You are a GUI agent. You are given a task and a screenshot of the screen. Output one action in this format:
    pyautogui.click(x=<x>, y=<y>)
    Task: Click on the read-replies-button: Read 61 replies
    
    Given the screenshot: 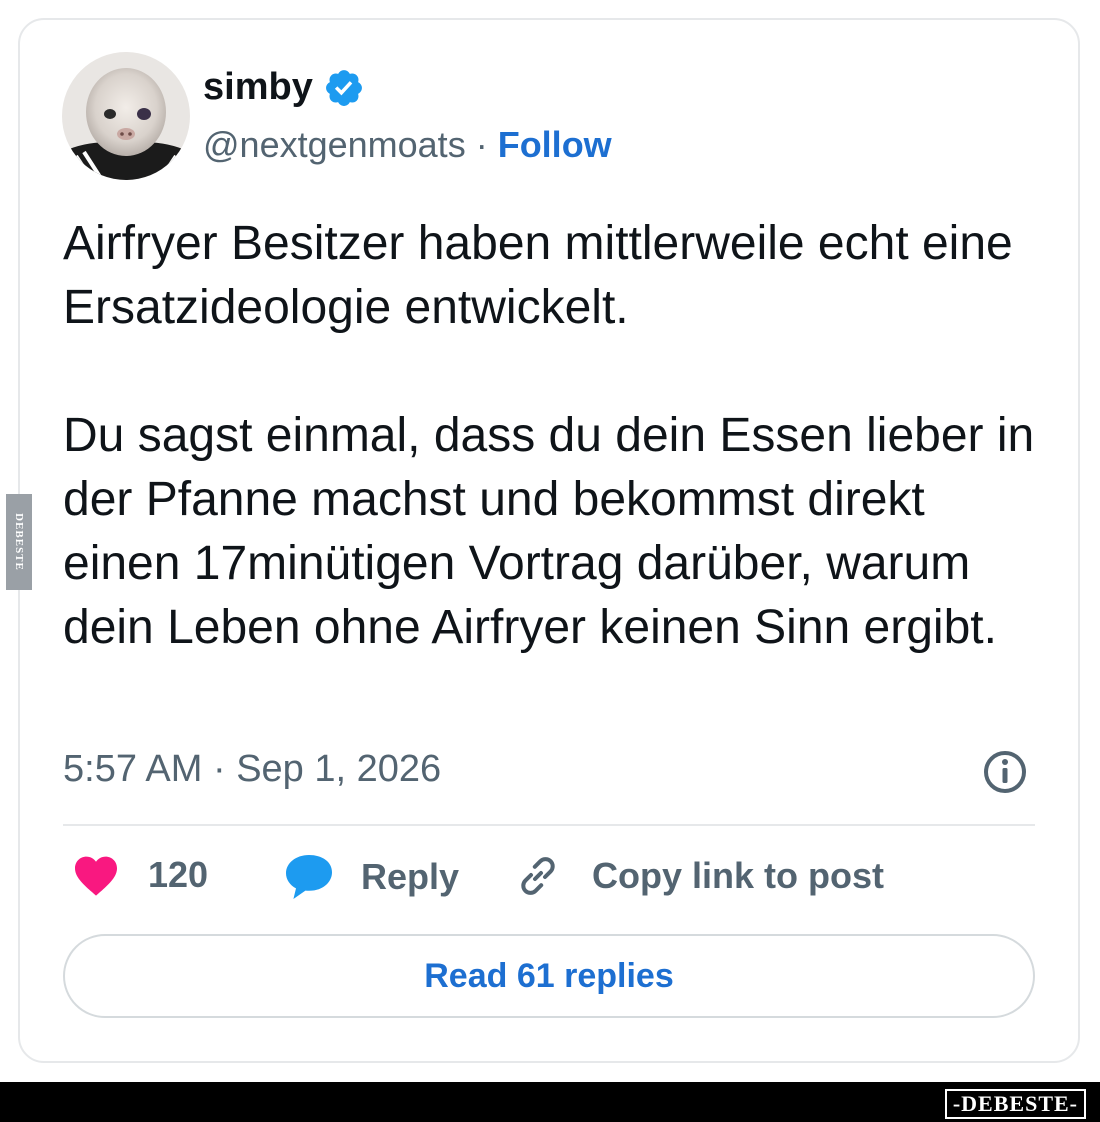 What is the action you would take?
    pyautogui.click(x=549, y=976)
    